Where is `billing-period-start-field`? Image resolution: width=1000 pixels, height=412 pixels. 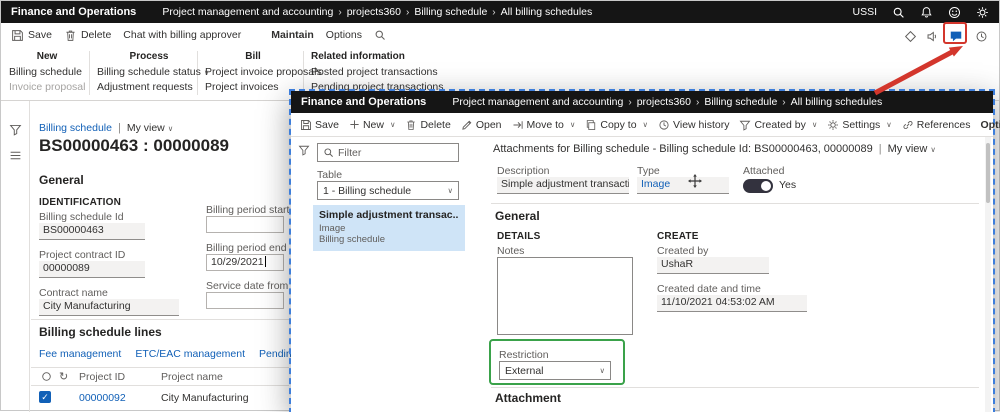
billing-period-start-field is located at coordinates (245, 224).